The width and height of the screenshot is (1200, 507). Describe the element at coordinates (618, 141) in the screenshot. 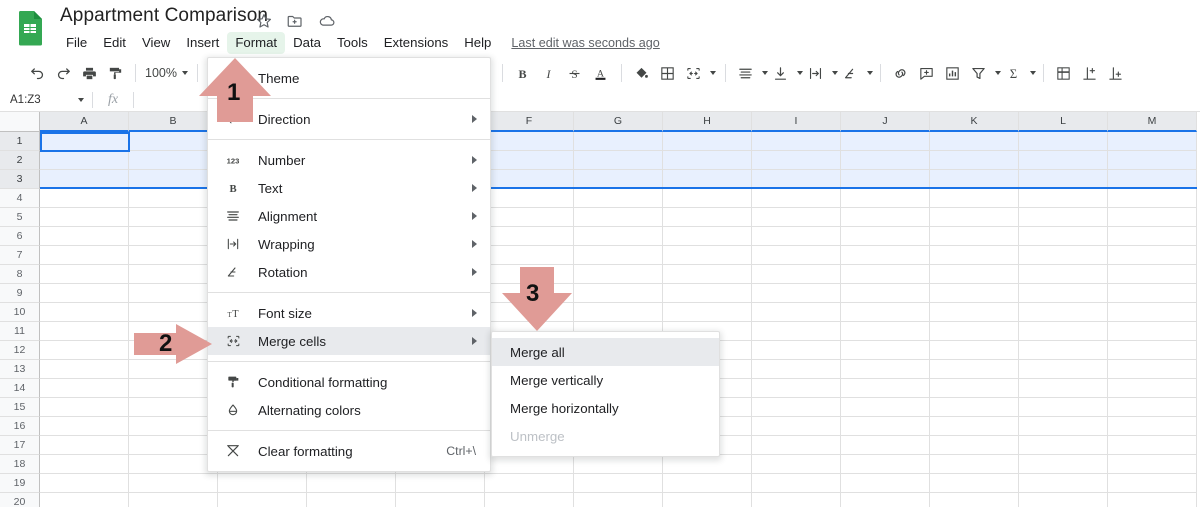

I see `cell-G1` at that location.